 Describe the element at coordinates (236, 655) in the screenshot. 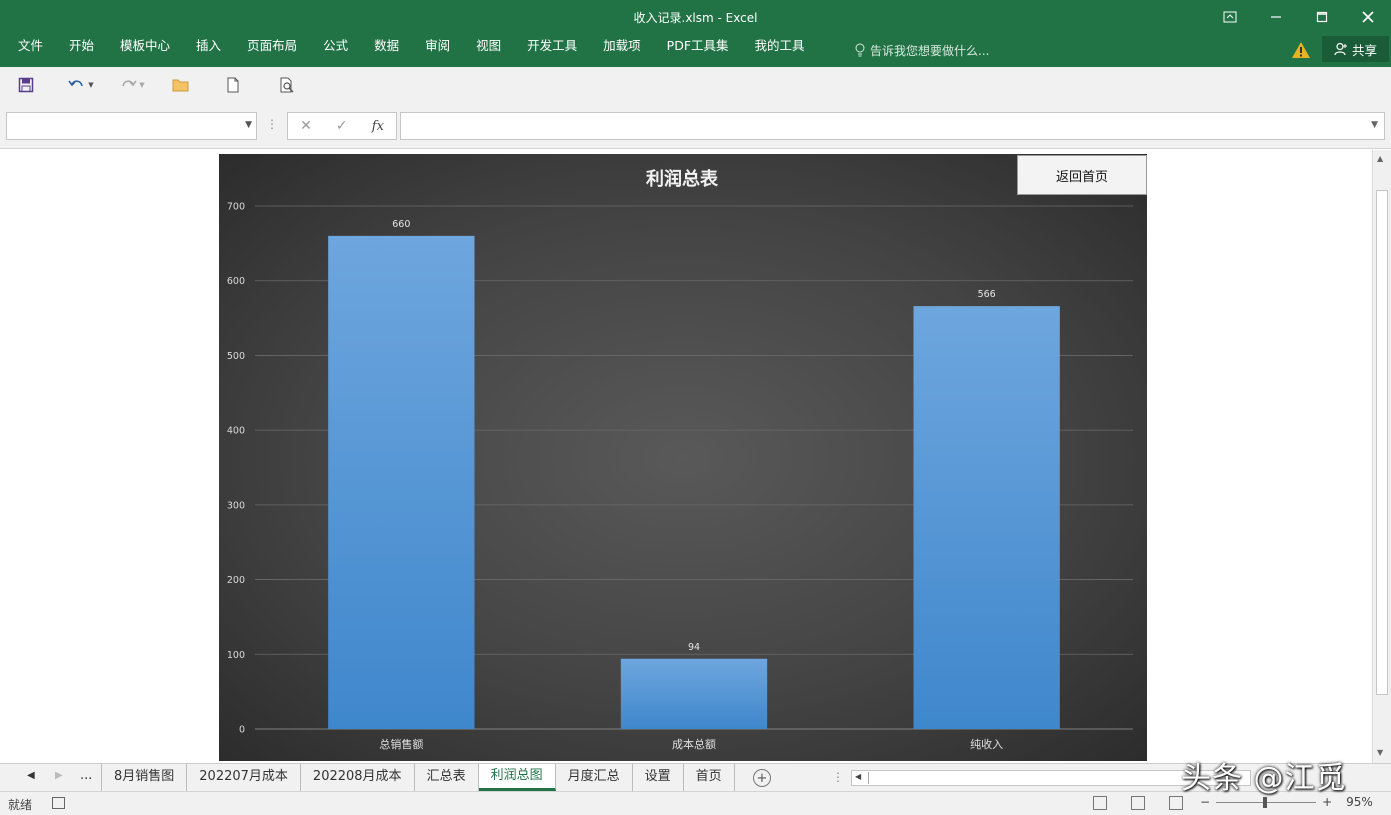

I see `y-tick-label: 100` at that location.